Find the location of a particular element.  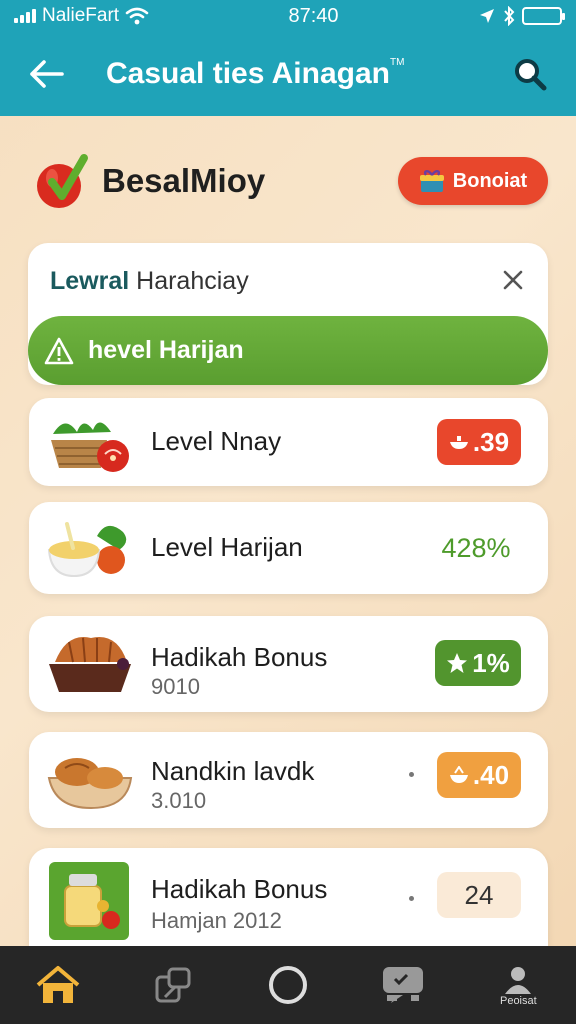

share-icon is located at coordinates (173, 985).